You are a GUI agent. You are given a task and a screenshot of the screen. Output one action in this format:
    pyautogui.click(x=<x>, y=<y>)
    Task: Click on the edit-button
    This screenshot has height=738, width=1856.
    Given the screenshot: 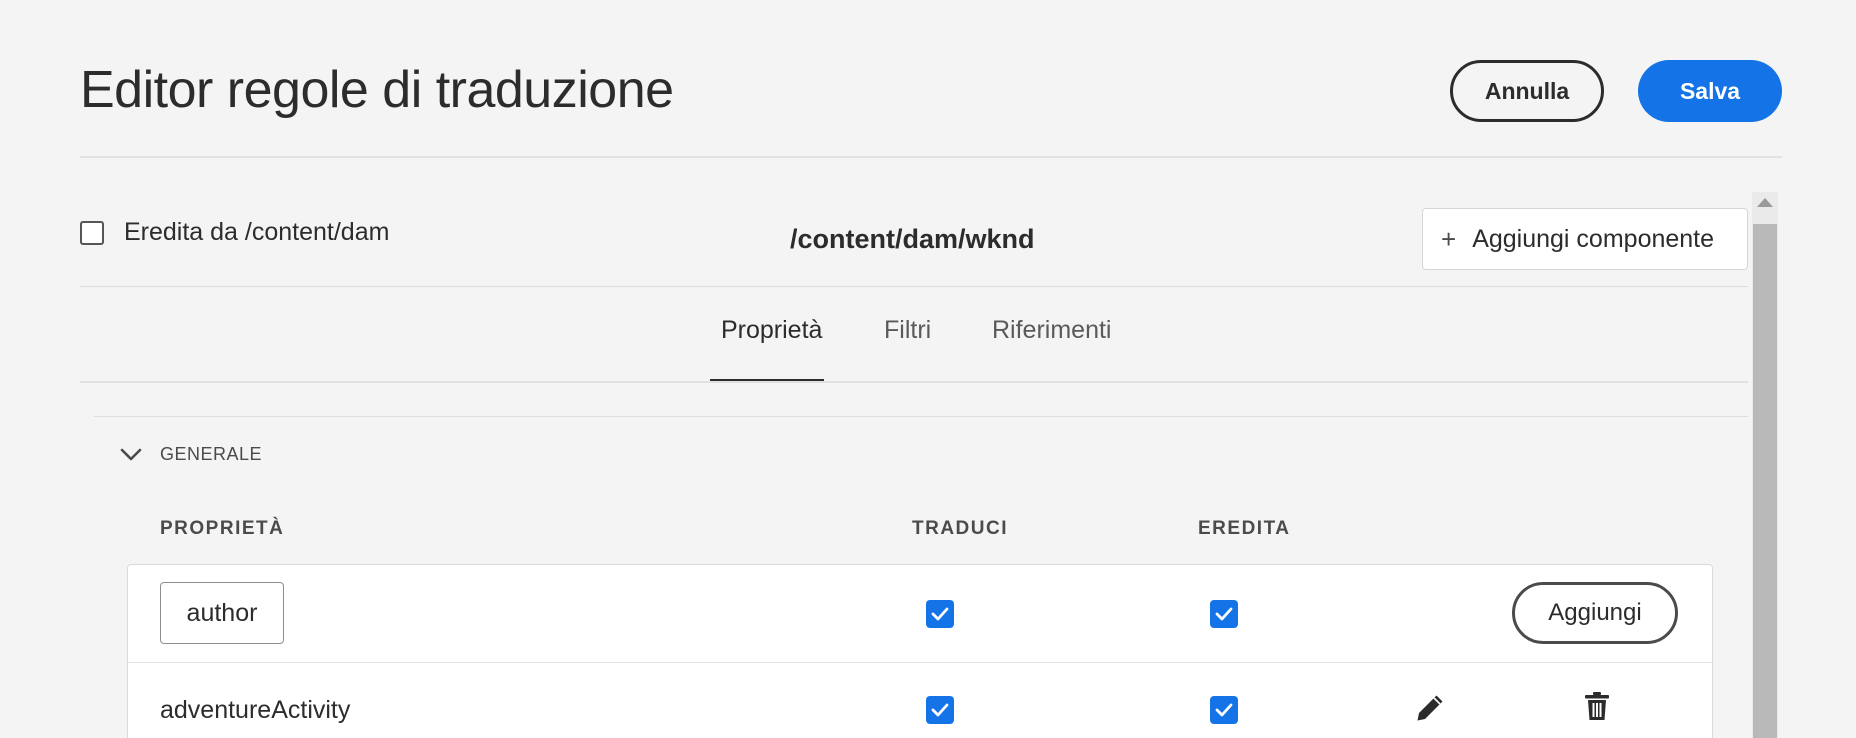 What is the action you would take?
    pyautogui.click(x=1430, y=708)
    